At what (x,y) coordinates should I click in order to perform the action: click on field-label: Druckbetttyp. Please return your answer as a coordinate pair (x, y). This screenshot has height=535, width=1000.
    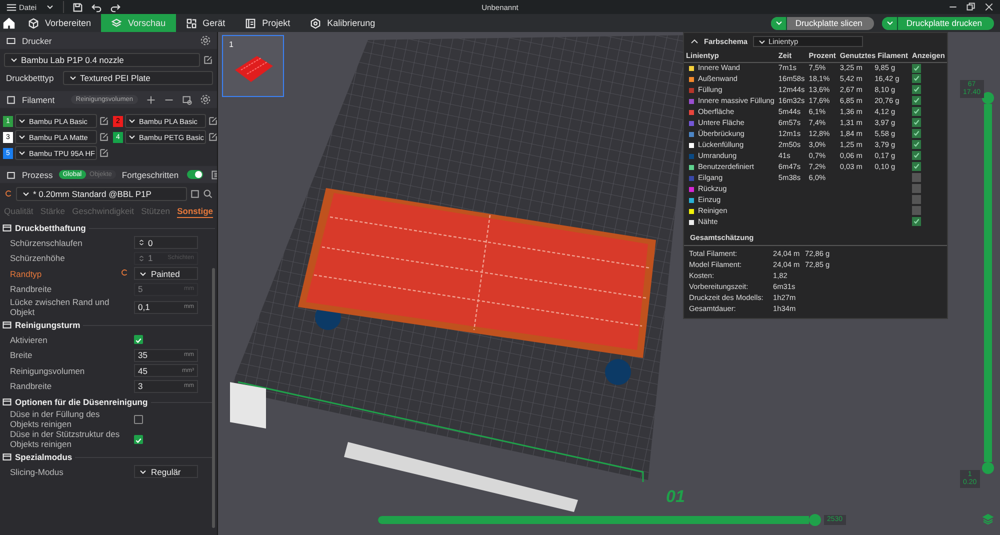
    Looking at the image, I should click on (30, 78).